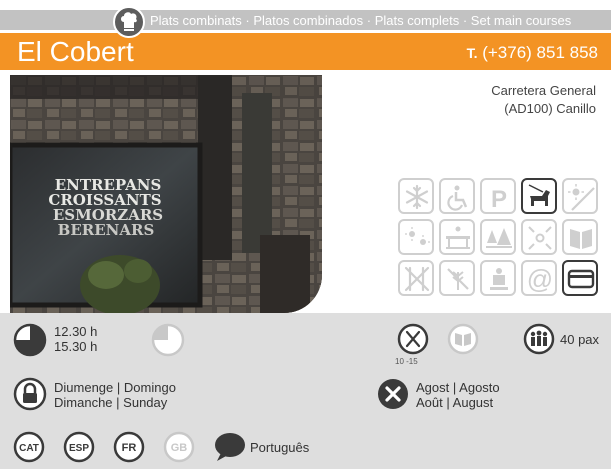 The width and height of the screenshot is (611, 469). What do you see at coordinates (168, 340) in the screenshot?
I see `evening-clock-icon` at bounding box center [168, 340].